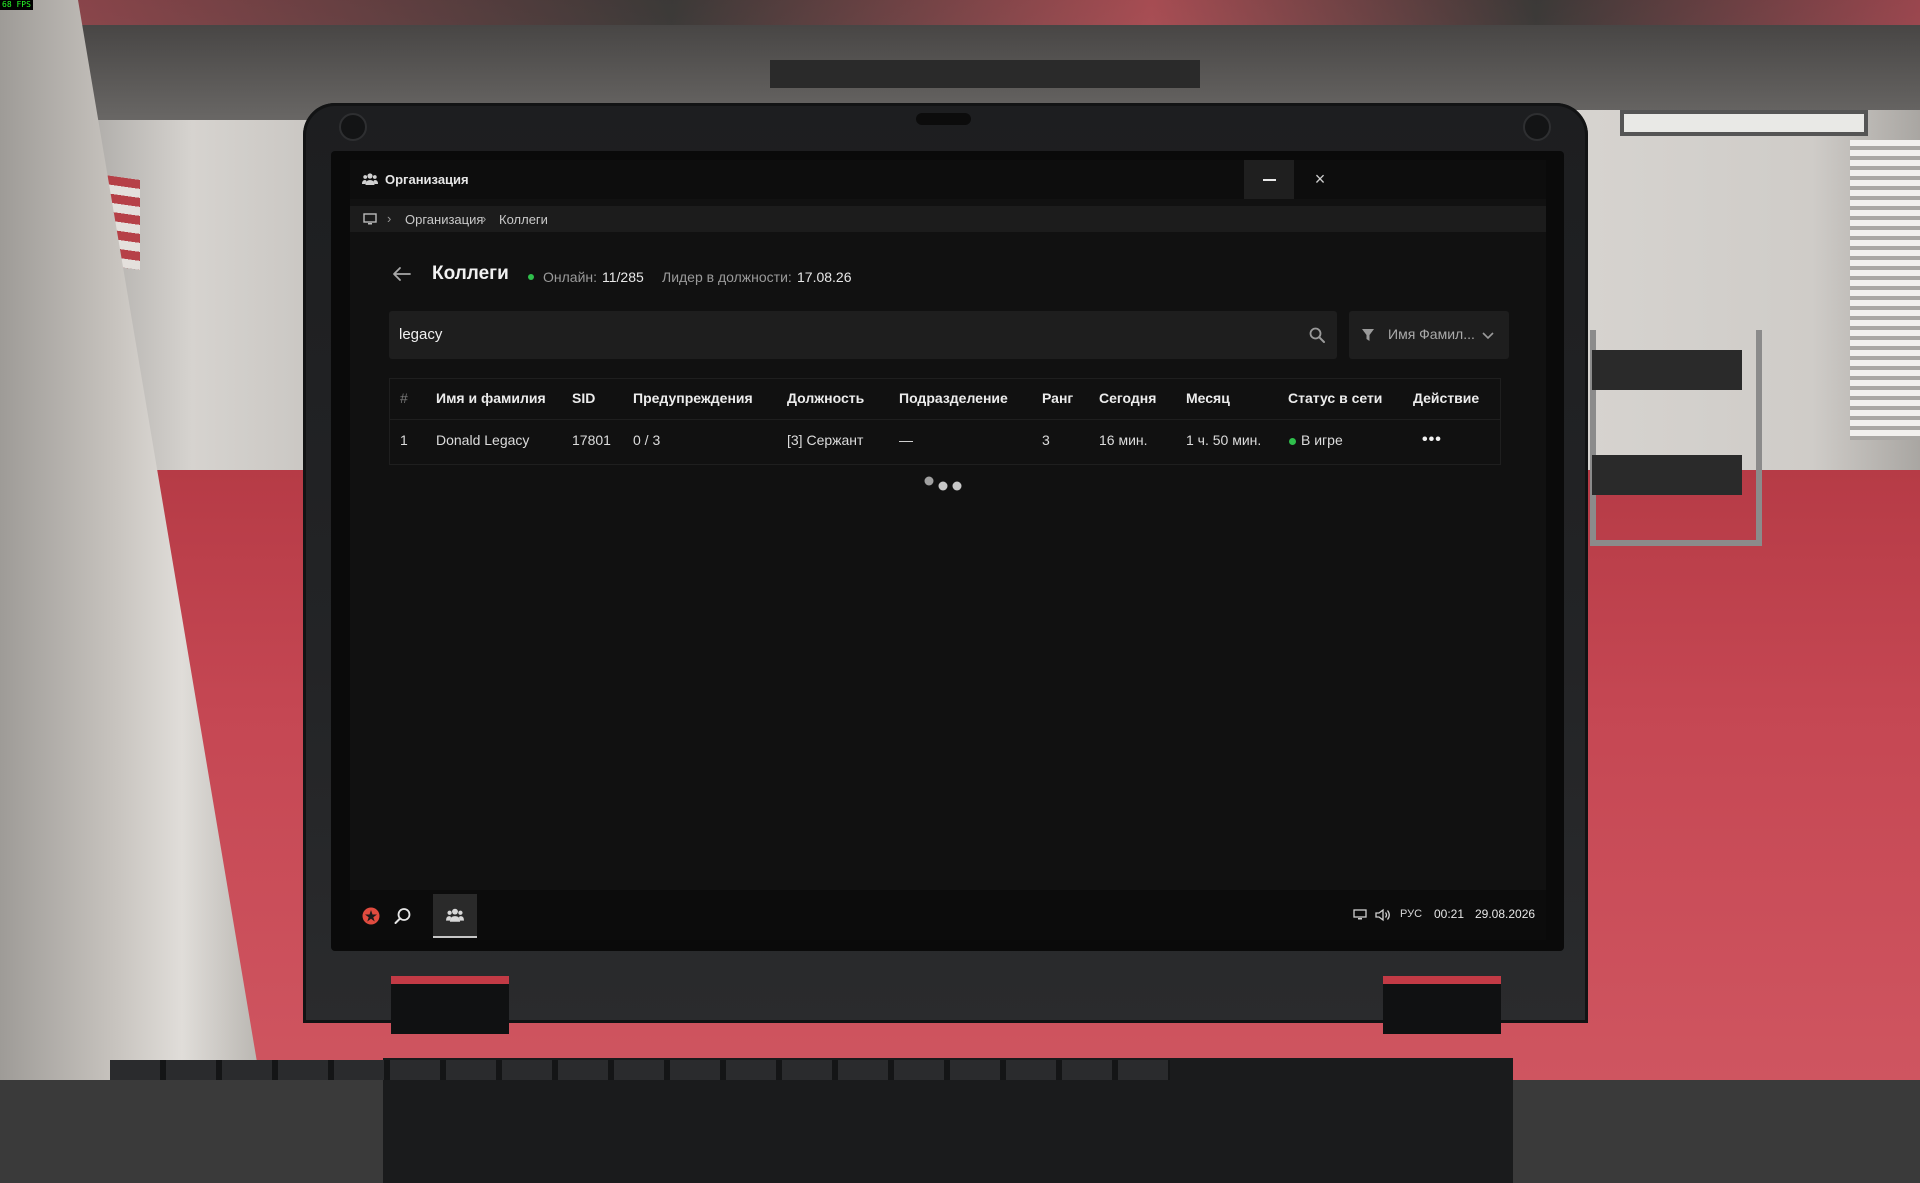  What do you see at coordinates (727, 277) in the screenshot?
I see `leader-label: Лидер в должности:` at bounding box center [727, 277].